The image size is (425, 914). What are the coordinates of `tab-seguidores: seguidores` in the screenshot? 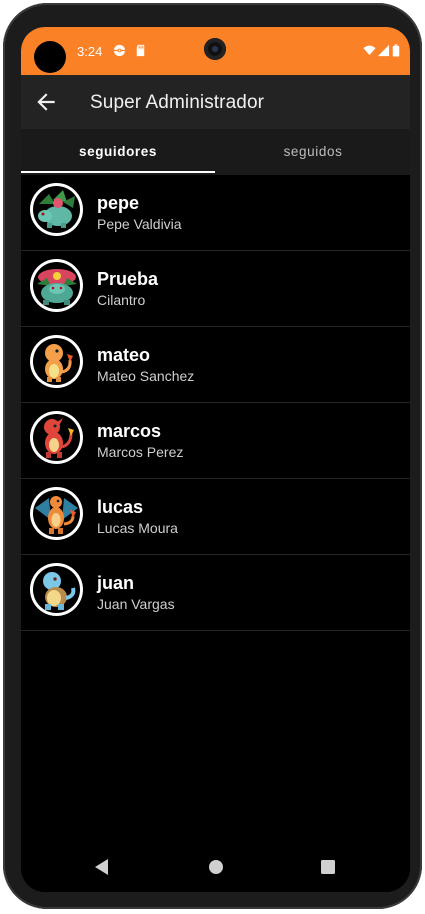 It's located at (118, 152).